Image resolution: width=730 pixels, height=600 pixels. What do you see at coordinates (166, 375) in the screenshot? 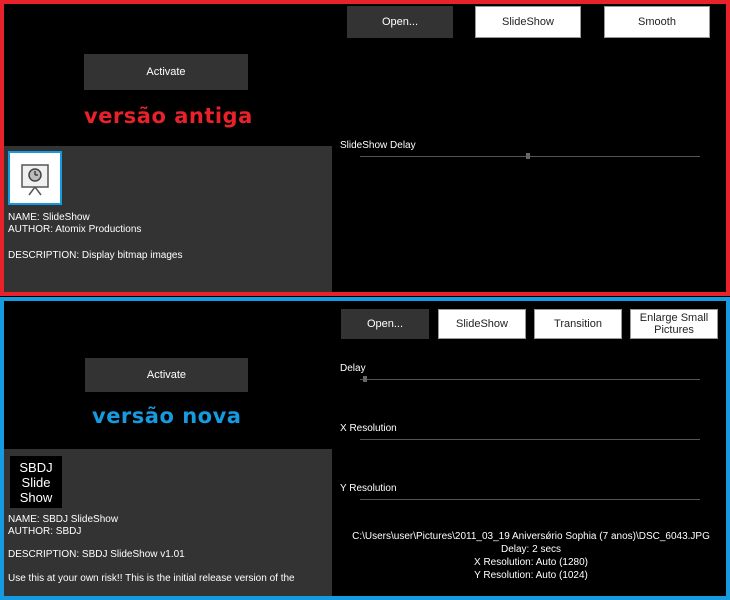
I see `new-activate-button: Activate` at bounding box center [166, 375].